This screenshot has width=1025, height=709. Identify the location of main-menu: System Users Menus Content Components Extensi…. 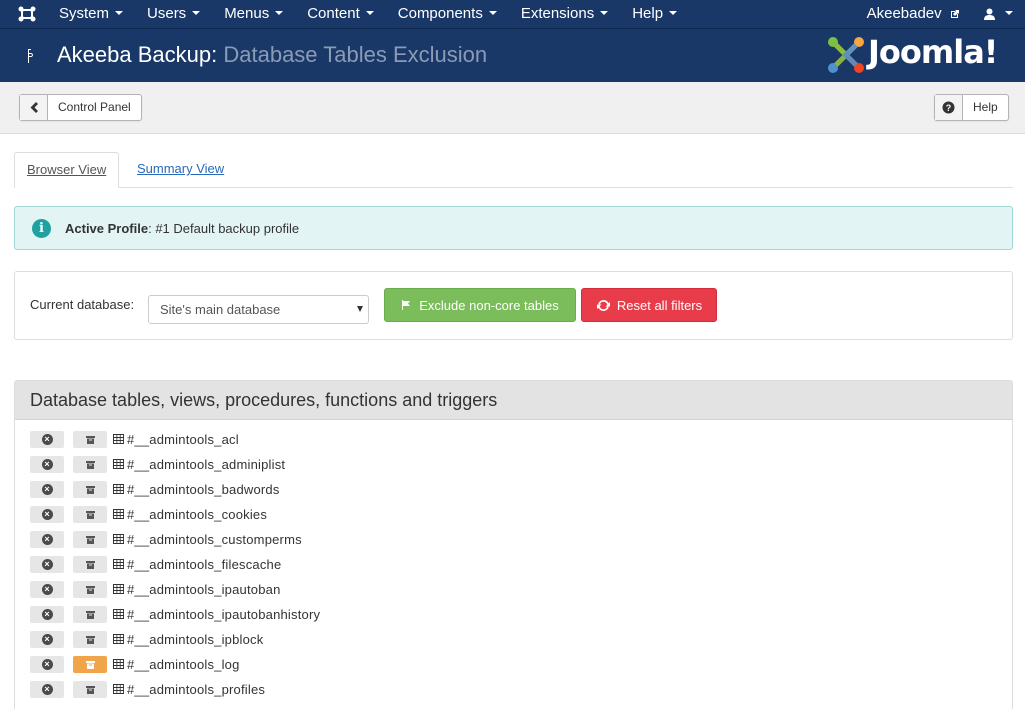
(368, 14).